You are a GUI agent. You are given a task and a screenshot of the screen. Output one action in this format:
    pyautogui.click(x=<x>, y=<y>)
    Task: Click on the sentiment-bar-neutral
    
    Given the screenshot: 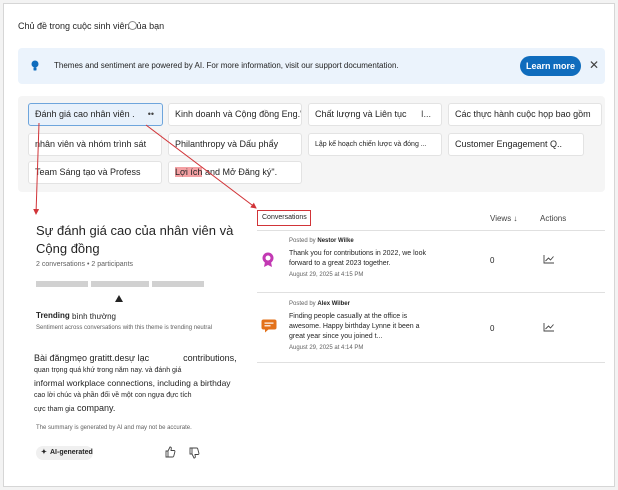 What is the action you would take?
    pyautogui.click(x=120, y=284)
    